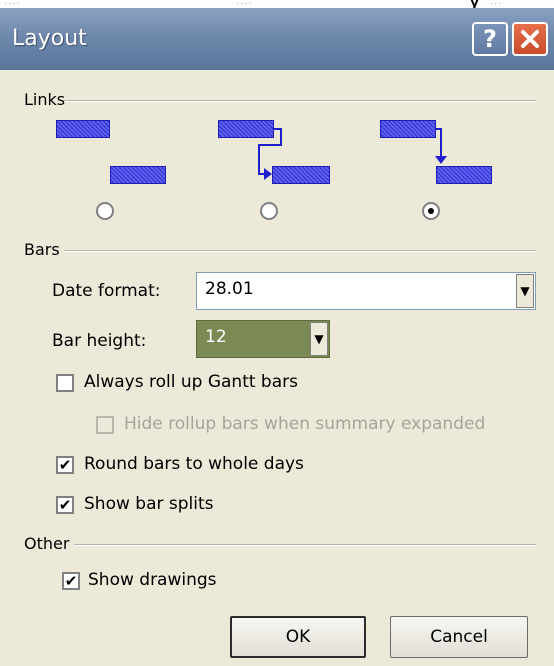  I want to click on show-drawings-label: Show drawings, so click(152, 580).